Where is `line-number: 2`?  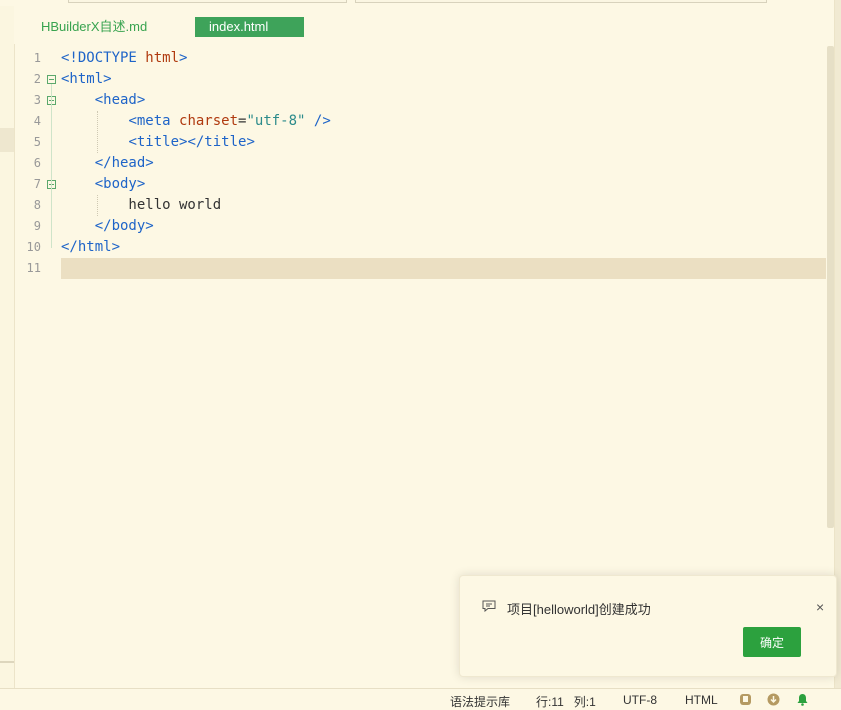
line-number: 2 is located at coordinates (37, 79).